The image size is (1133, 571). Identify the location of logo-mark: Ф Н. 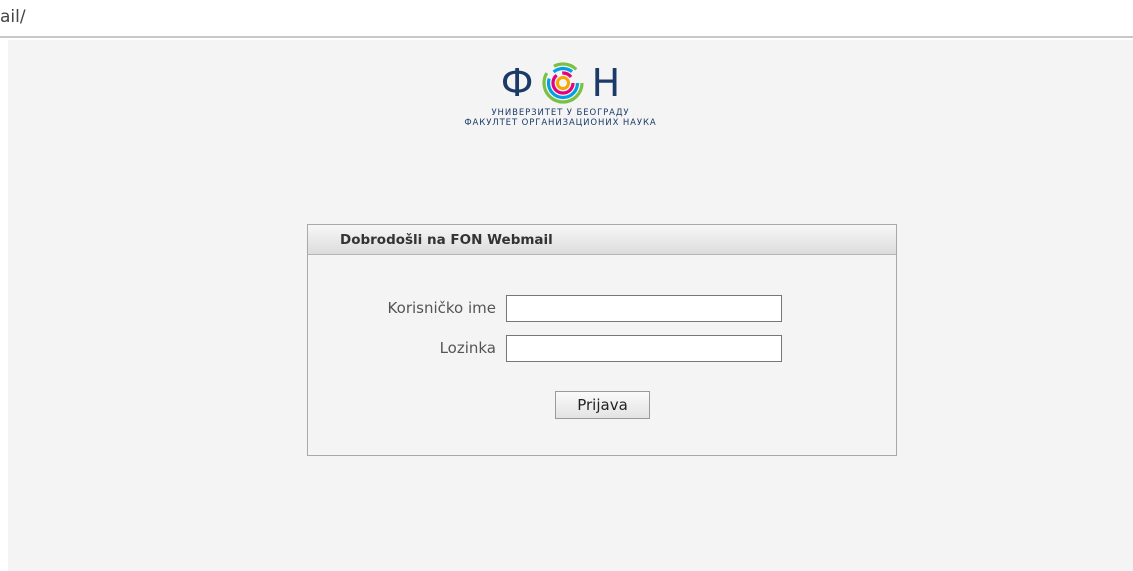
(560, 83).